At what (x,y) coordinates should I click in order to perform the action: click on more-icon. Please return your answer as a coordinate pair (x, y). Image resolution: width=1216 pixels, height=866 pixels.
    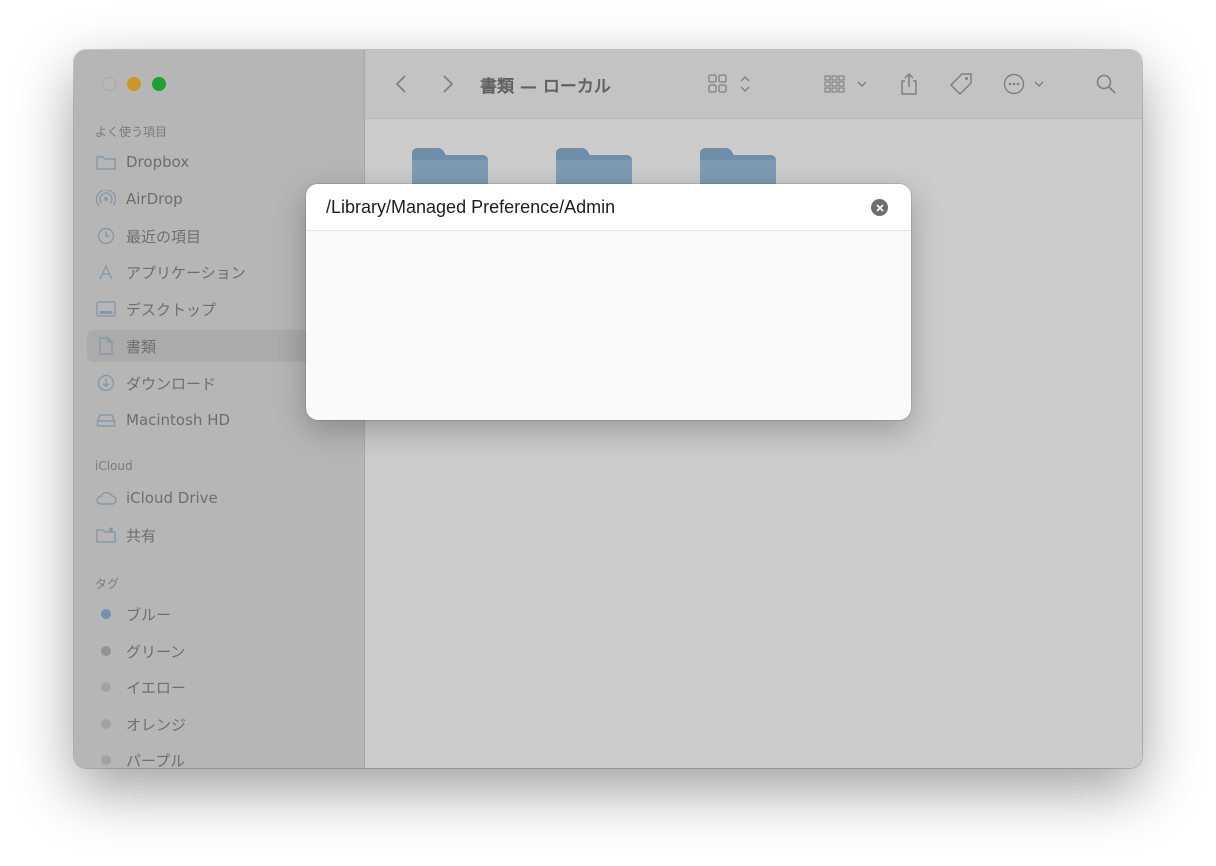
    Looking at the image, I should click on (1026, 84).